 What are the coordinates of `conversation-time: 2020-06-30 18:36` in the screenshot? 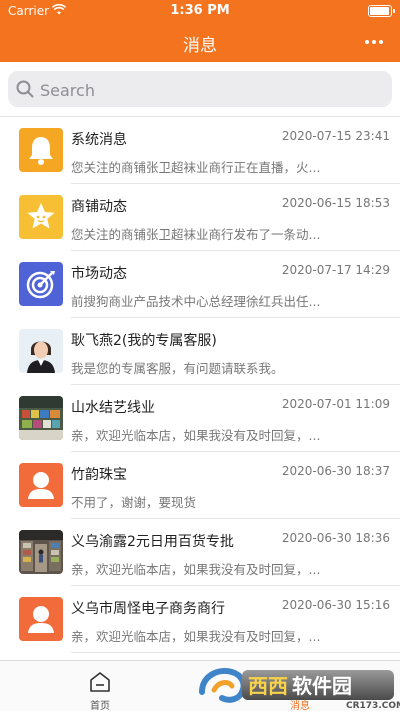 It's located at (335, 538).